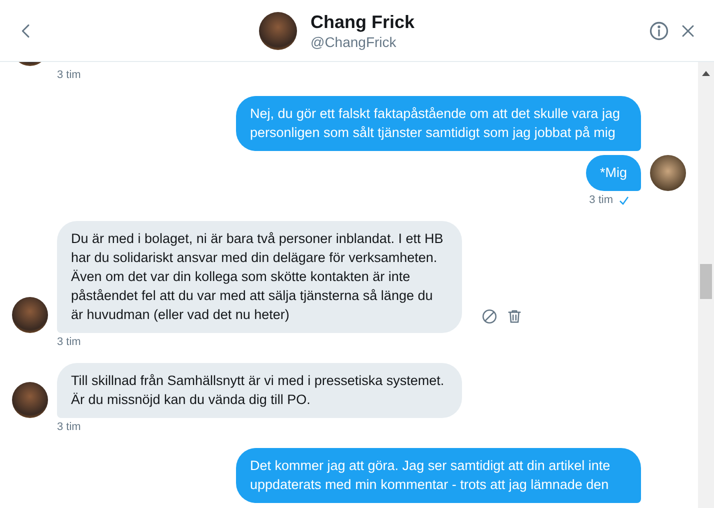 The image size is (714, 508). Describe the element at coordinates (362, 21) in the screenshot. I see `contact-name: Chang Frick` at that location.